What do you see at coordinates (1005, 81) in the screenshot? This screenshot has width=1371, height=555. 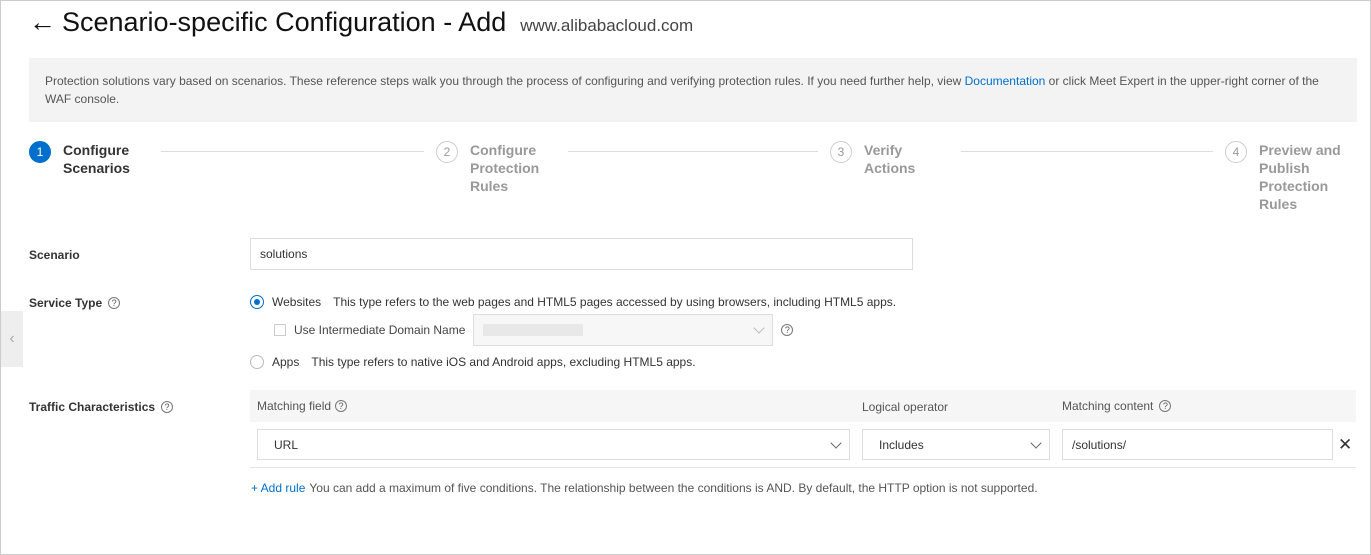 I see `documentation-link: Documentation` at bounding box center [1005, 81].